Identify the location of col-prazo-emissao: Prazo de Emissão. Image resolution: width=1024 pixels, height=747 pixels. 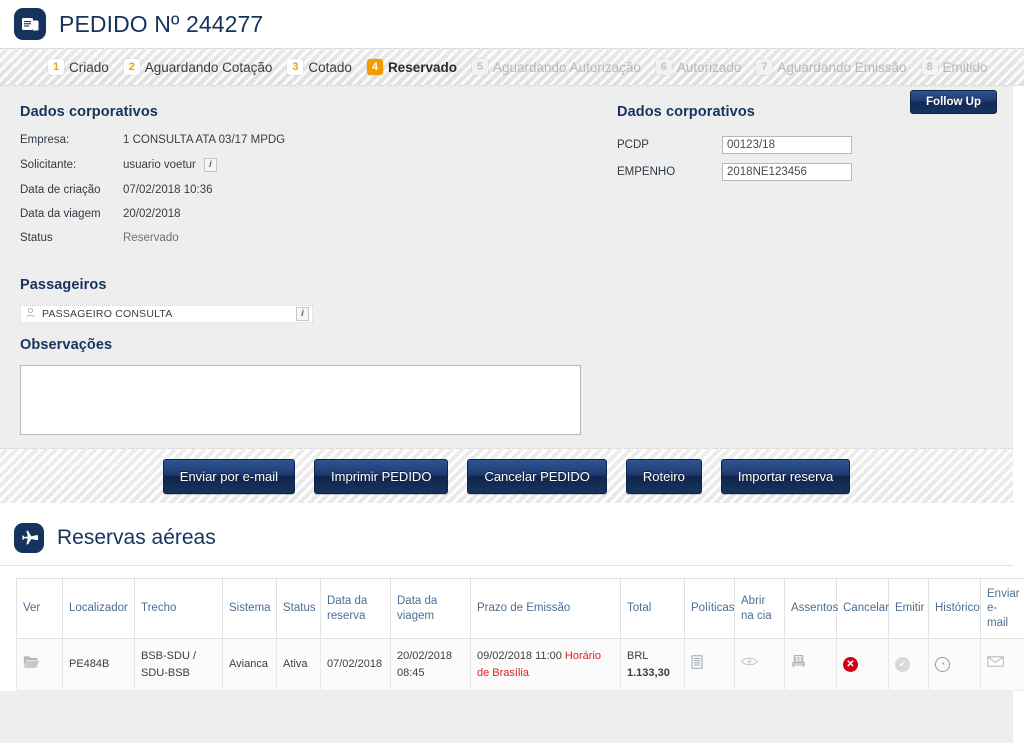
(545, 608).